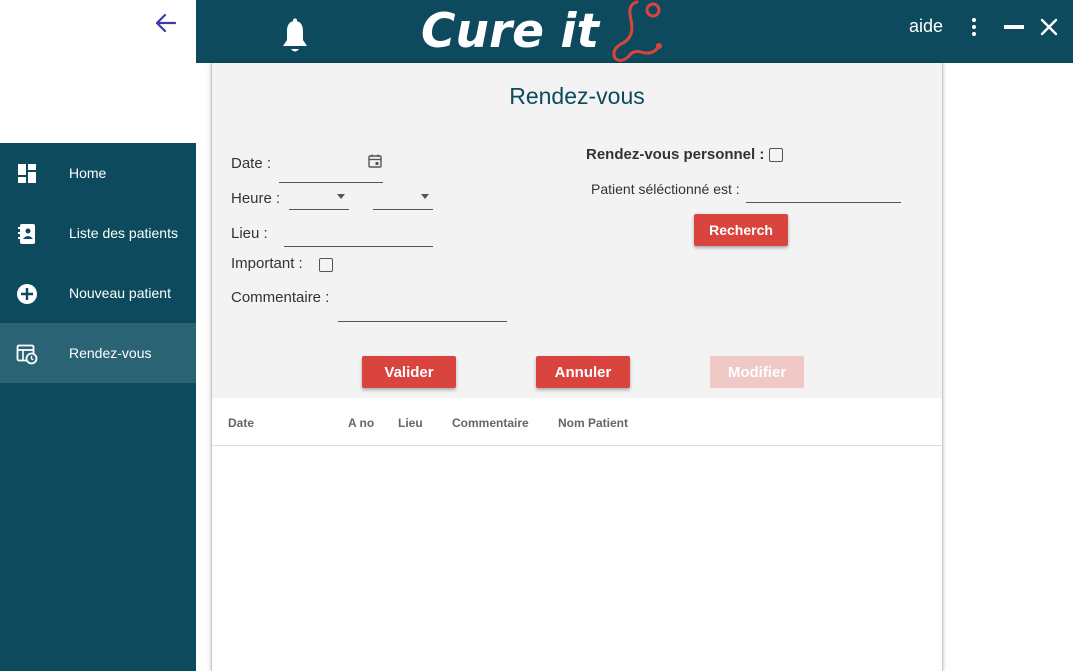  What do you see at coordinates (823, 191) in the screenshot?
I see `patient-selected-input` at bounding box center [823, 191].